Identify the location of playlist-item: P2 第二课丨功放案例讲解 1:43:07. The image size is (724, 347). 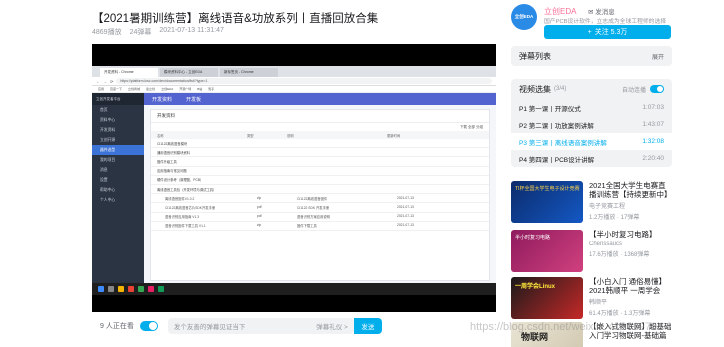
(591, 124).